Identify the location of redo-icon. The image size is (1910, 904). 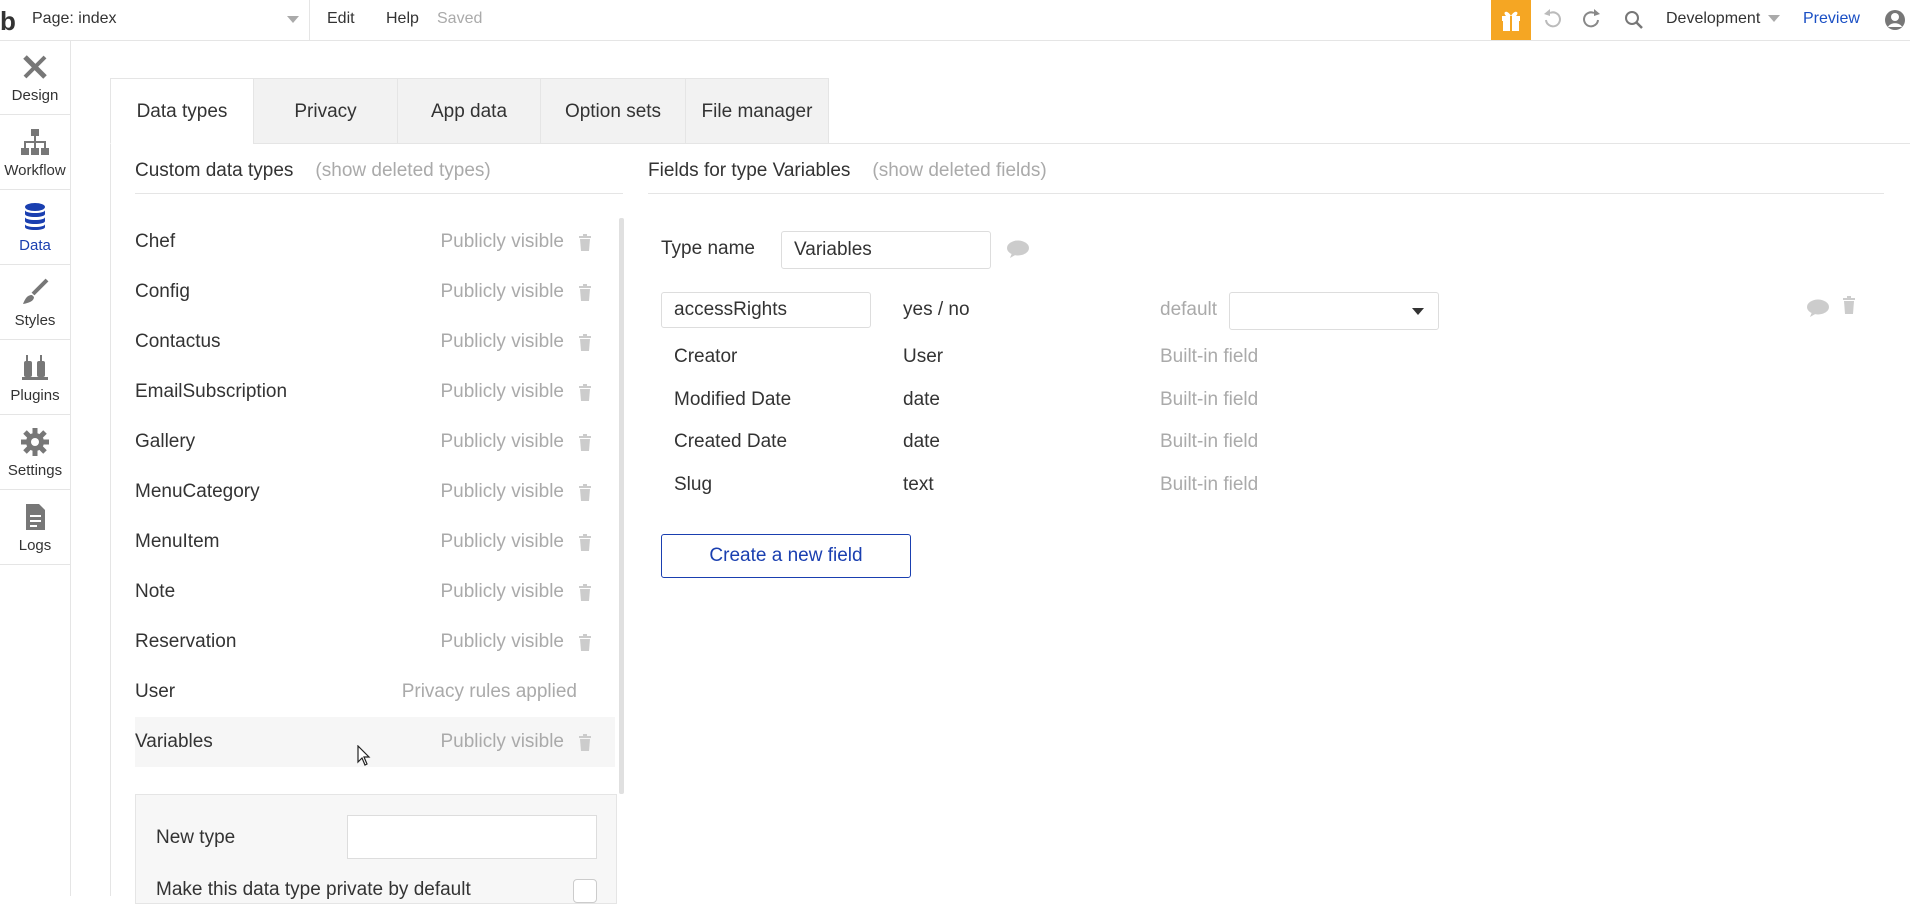
(1592, 20).